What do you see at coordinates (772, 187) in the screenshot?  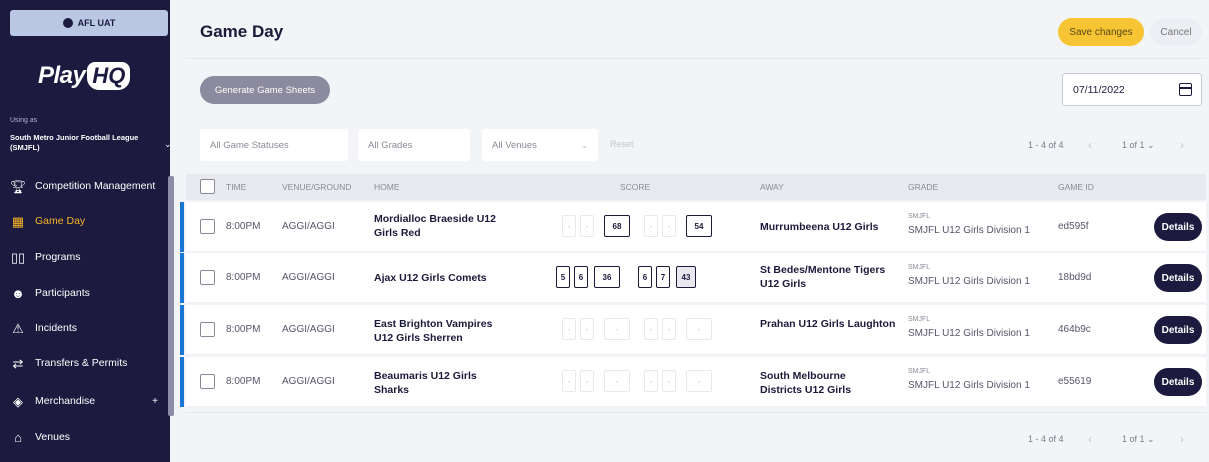 I see `column-header-away: AWAY` at bounding box center [772, 187].